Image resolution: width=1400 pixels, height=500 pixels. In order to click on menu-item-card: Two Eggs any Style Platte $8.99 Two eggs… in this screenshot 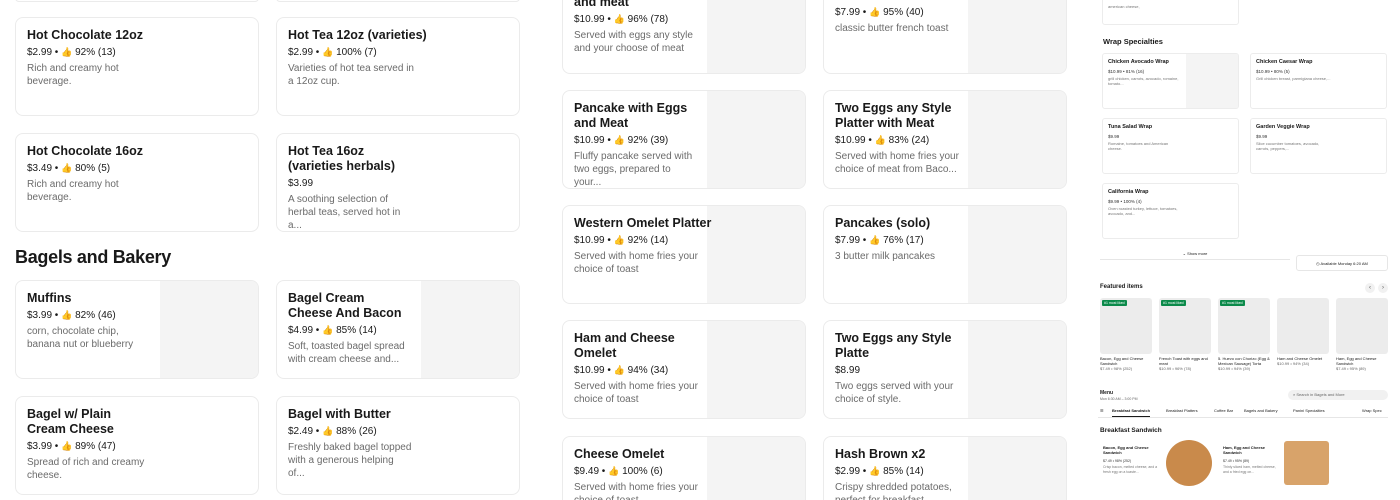, I will do `click(945, 369)`.